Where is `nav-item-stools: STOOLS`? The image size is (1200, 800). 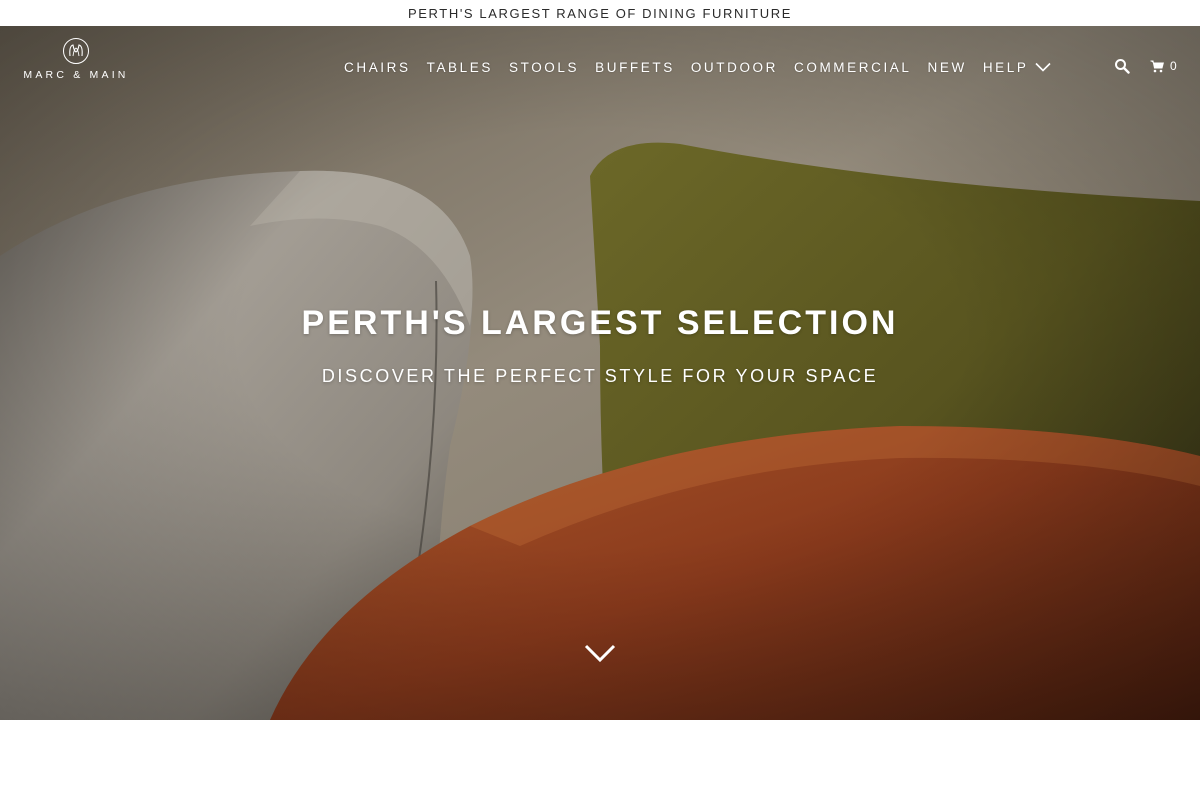 nav-item-stools: STOOLS is located at coordinates (544, 67).